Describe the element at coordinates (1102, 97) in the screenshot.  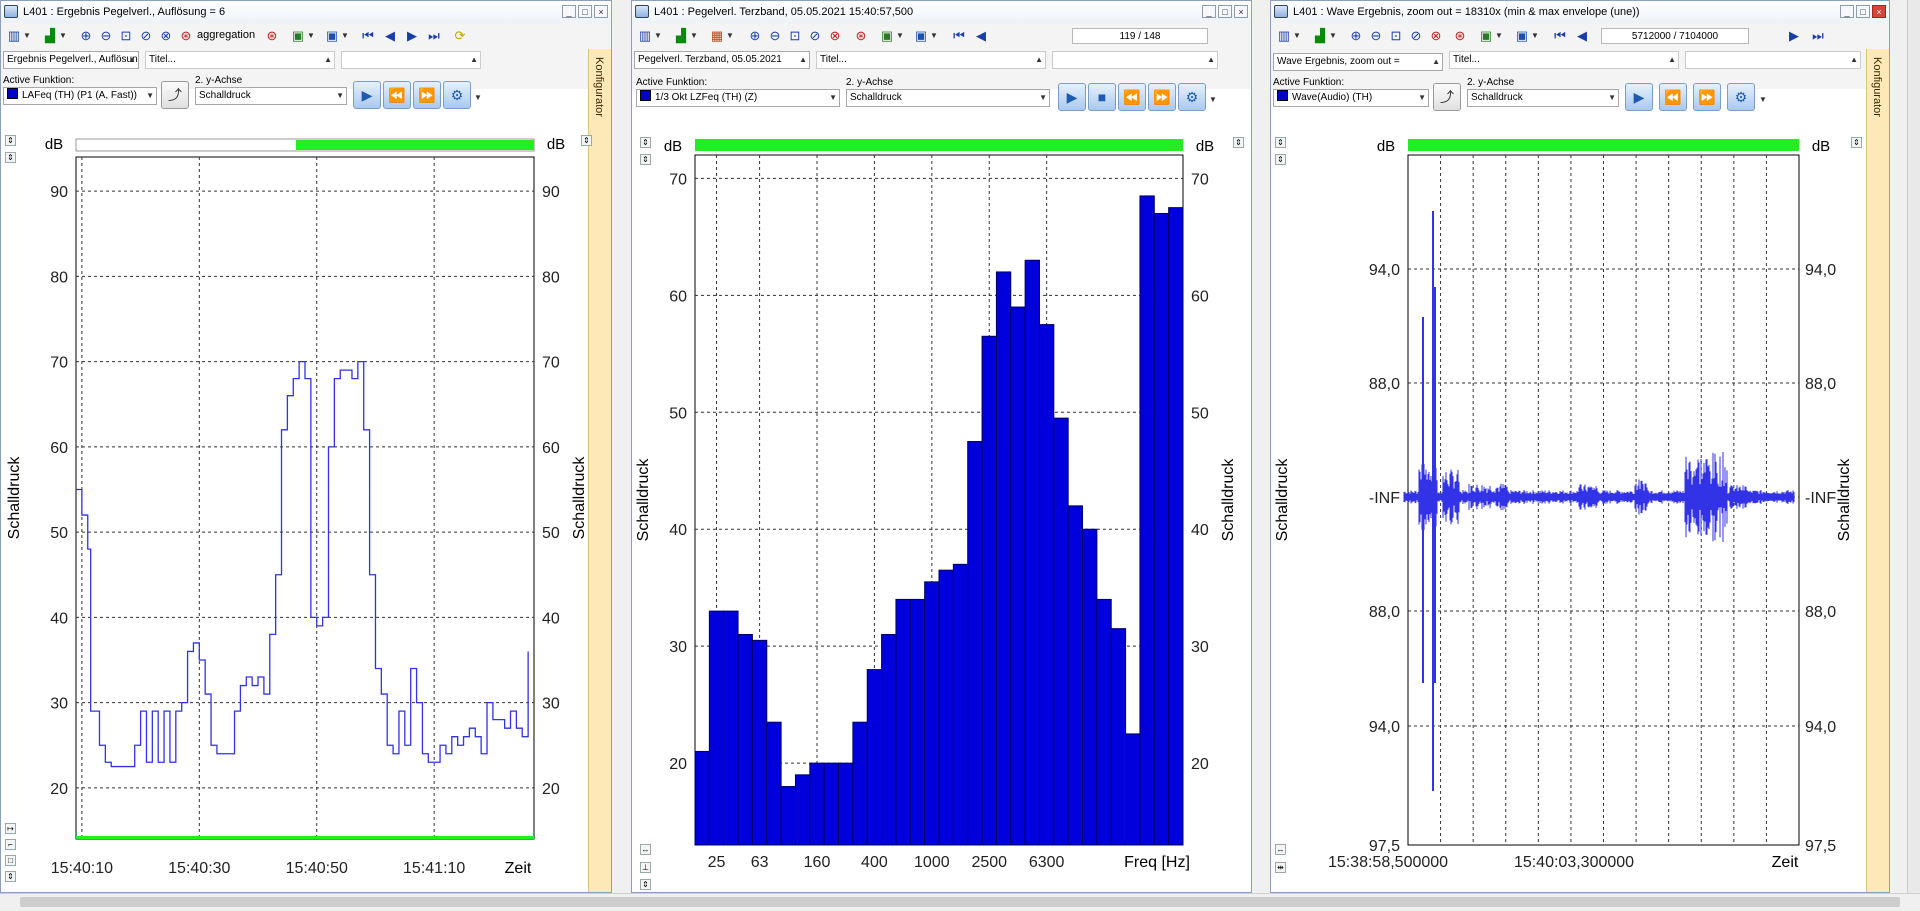
I see `stop-button: ■` at that location.